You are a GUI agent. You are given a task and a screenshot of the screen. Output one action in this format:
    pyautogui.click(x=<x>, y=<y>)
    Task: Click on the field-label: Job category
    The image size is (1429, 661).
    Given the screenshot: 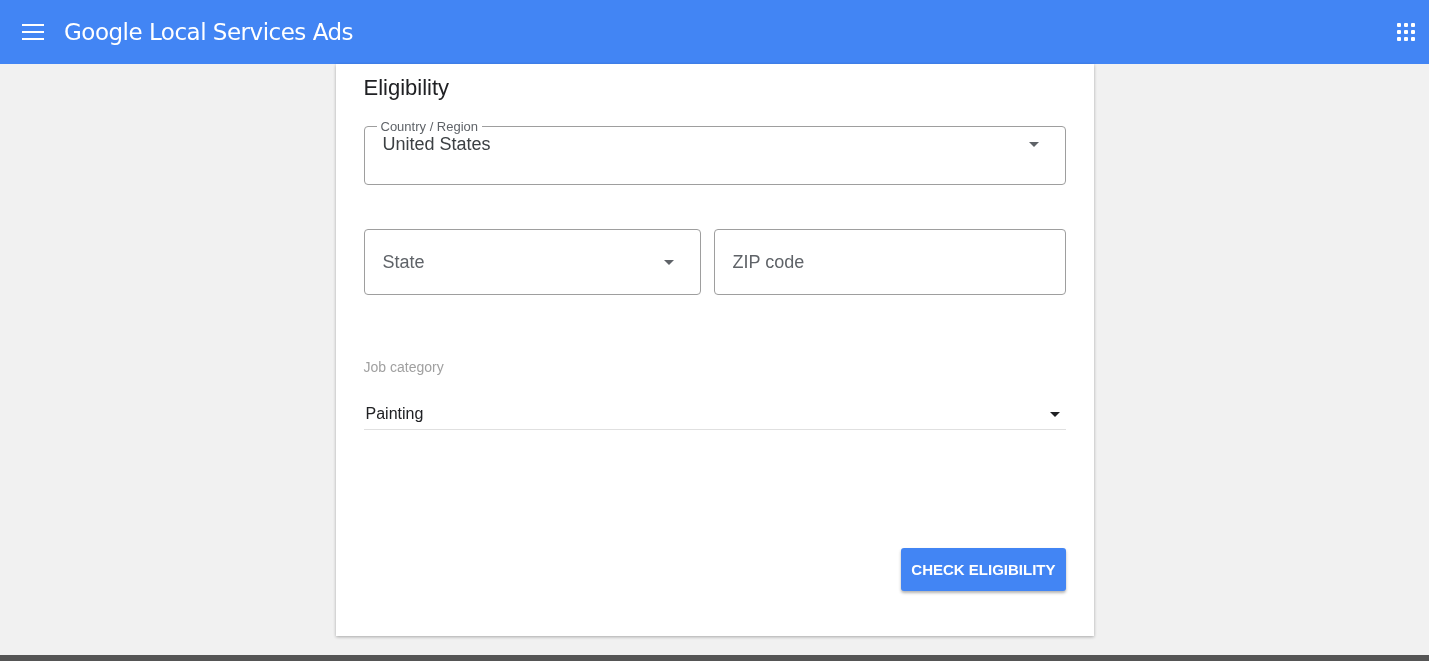 What is the action you would take?
    pyautogui.click(x=403, y=367)
    